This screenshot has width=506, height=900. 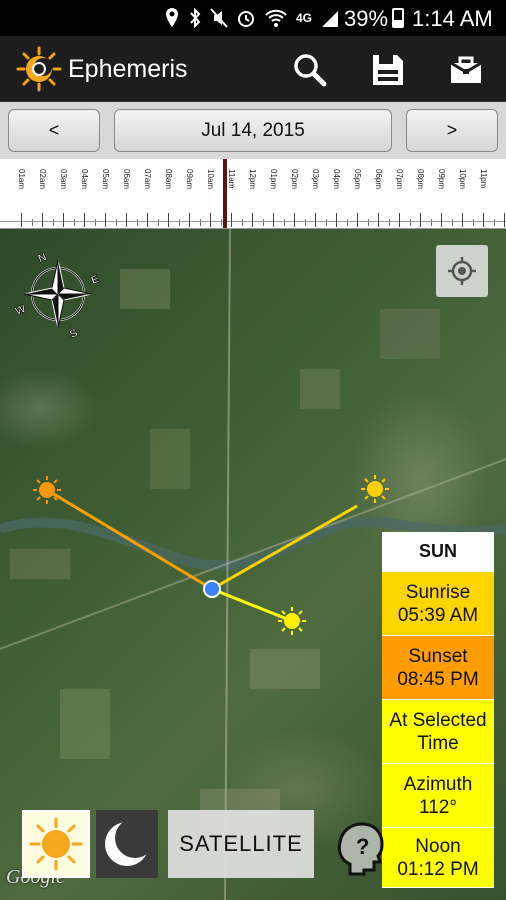 I want to click on battery-icon, so click(x=398, y=18).